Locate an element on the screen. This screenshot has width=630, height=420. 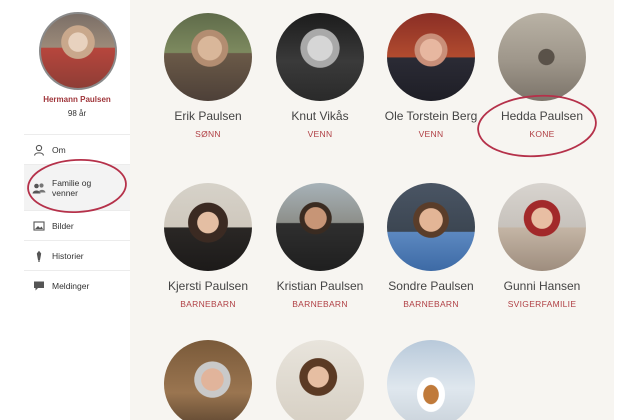
member-card: Sondre Paulsen BARNEBARN is located at coordinates (431, 246).